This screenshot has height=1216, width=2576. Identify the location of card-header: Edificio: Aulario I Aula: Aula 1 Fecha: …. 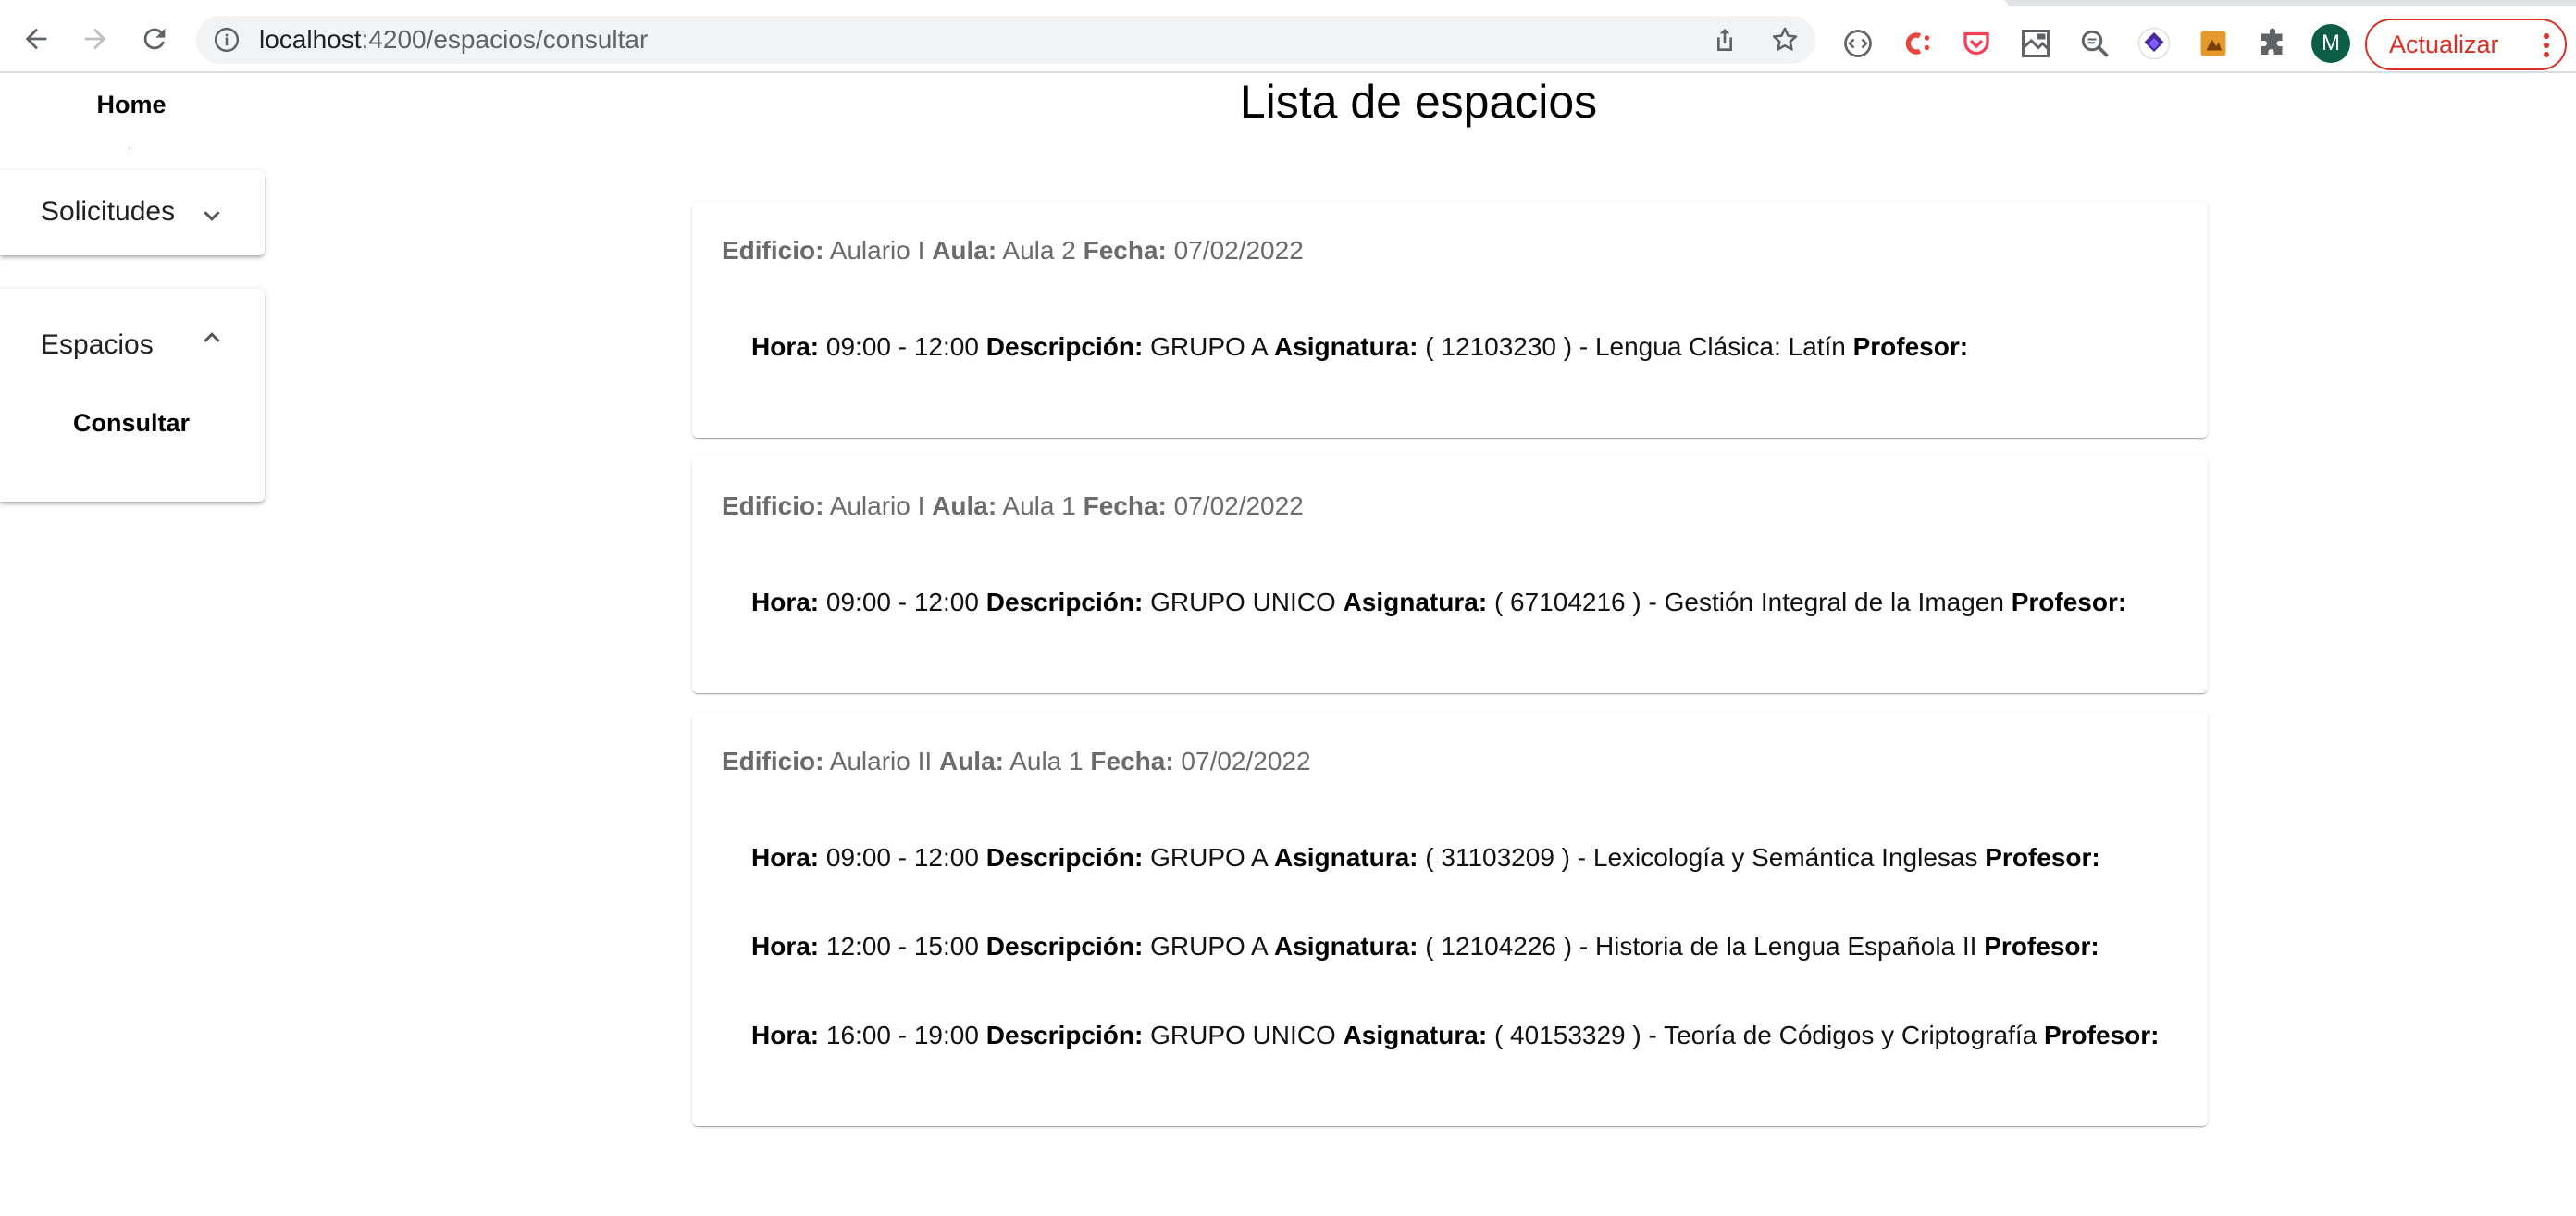
(1013, 506).